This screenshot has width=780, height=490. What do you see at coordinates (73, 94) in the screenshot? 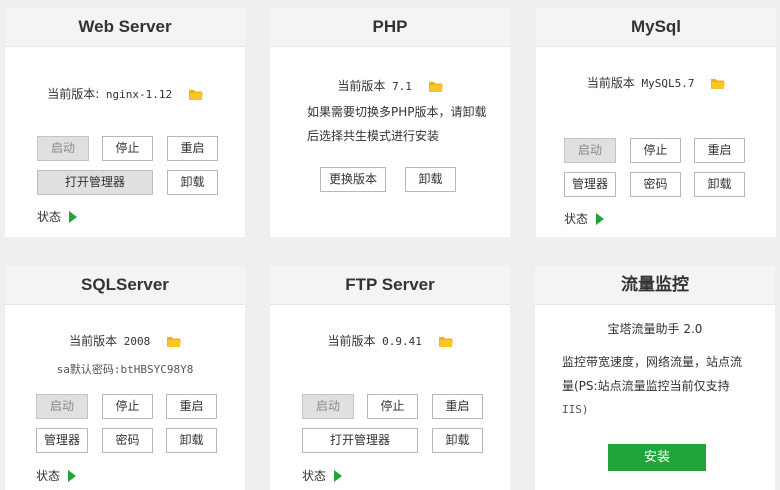
I see `version-label: 当前版本:` at bounding box center [73, 94].